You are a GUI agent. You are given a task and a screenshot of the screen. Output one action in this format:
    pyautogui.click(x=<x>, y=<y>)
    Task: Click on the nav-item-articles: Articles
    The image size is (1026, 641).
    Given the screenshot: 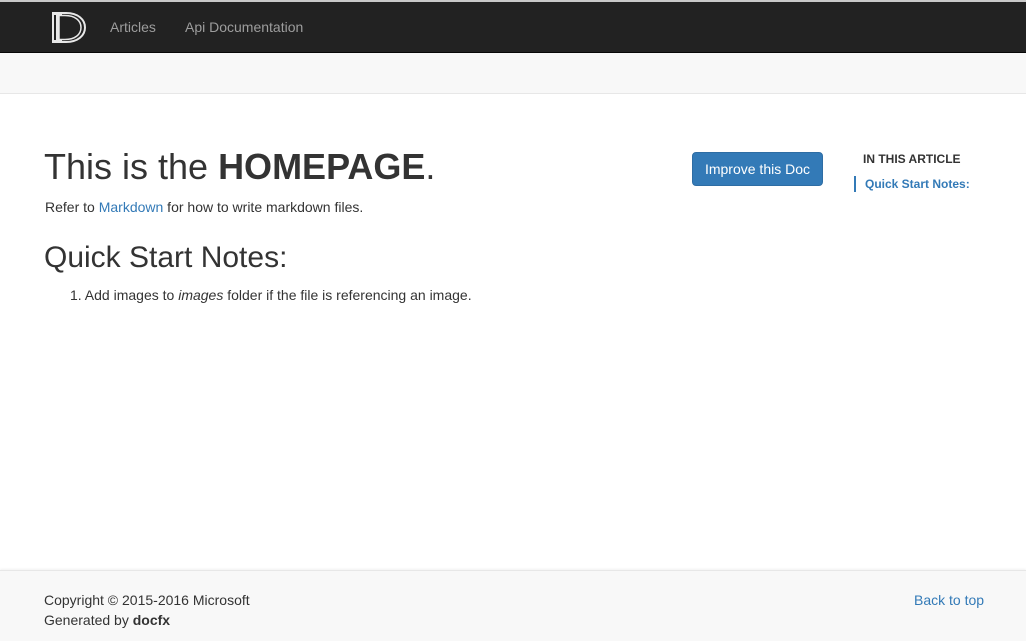 What is the action you would take?
    pyautogui.click(x=133, y=27)
    